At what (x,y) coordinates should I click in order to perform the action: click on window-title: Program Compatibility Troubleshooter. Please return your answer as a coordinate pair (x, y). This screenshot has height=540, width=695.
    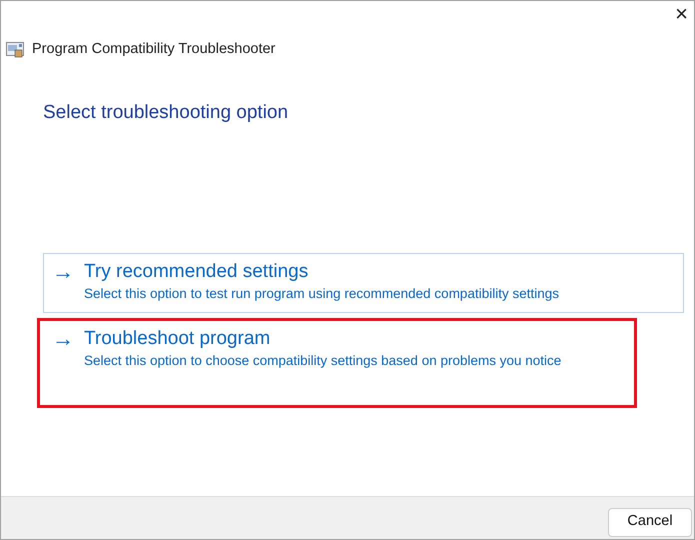
    Looking at the image, I should click on (154, 49).